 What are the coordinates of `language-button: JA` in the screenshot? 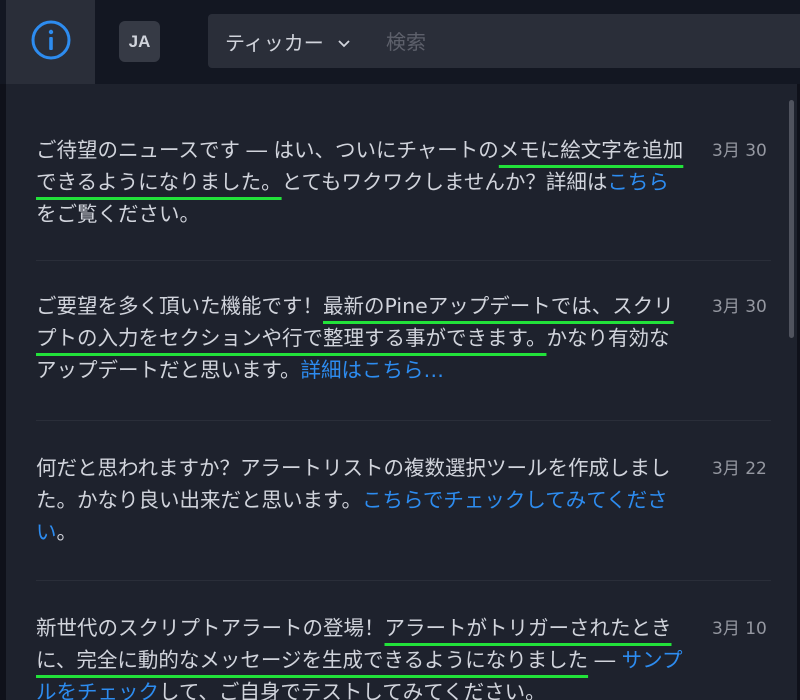 It's located at (139, 41).